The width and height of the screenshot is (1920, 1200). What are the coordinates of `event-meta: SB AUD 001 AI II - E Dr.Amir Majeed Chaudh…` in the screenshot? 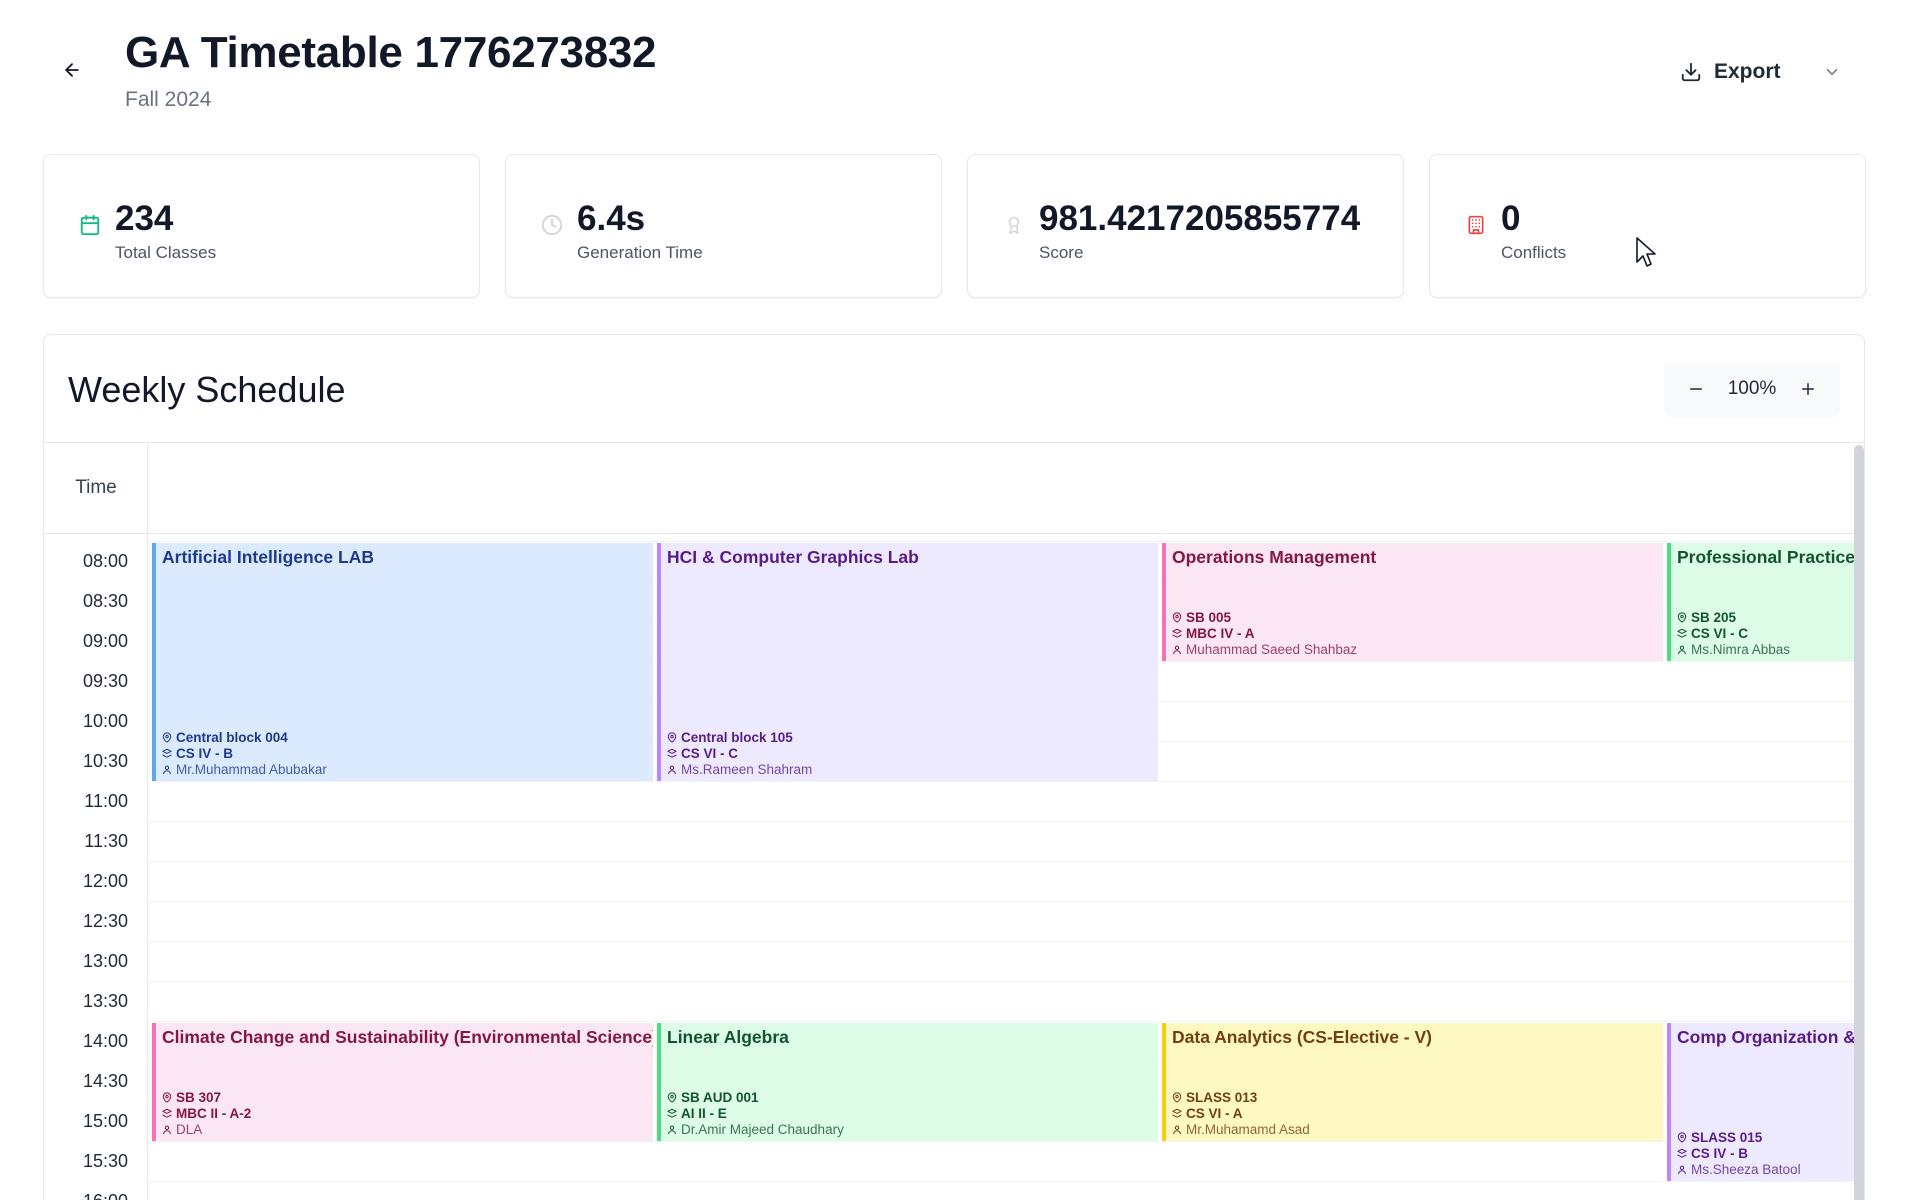 It's located at (755, 1113).